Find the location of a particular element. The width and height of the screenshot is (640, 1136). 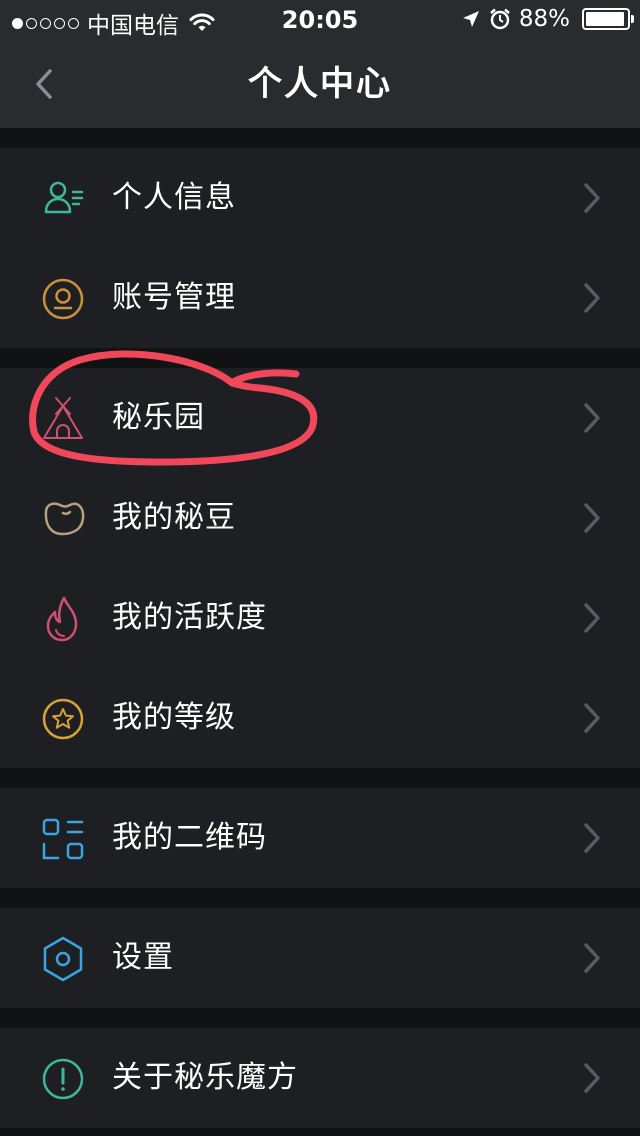

menu-group-settings: 设置 is located at coordinates (320, 958).